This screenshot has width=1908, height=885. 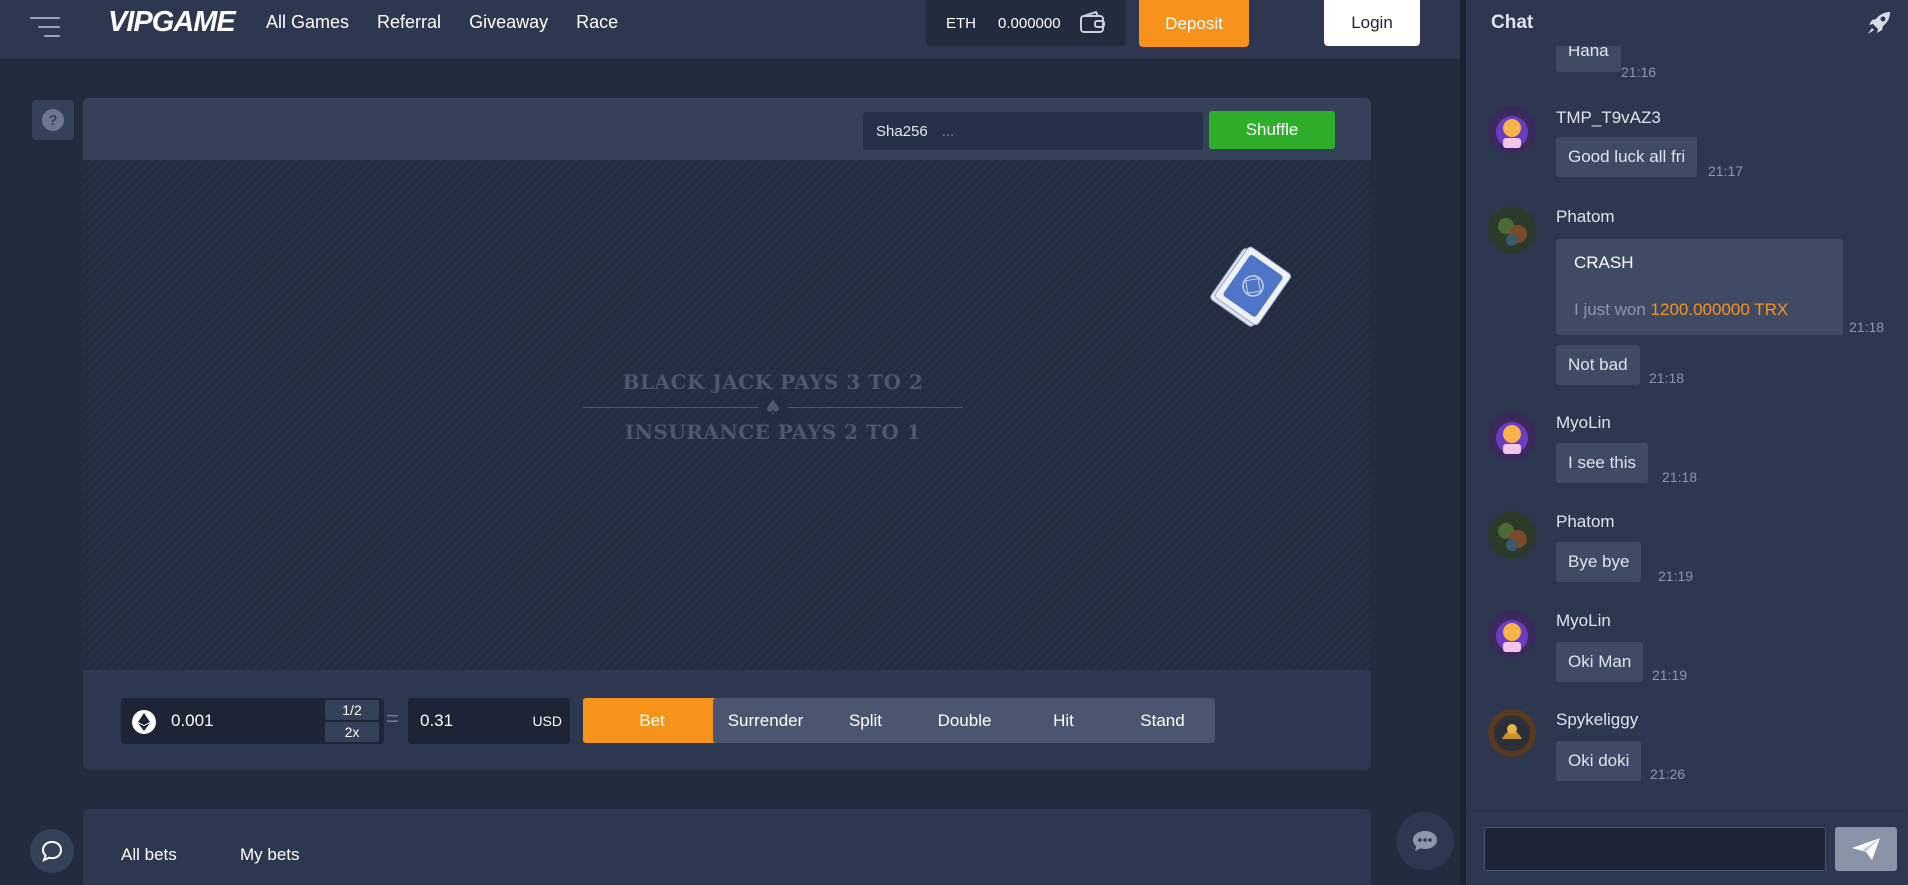 What do you see at coordinates (547, 721) in the screenshot?
I see `usd-currency-label: USD` at bounding box center [547, 721].